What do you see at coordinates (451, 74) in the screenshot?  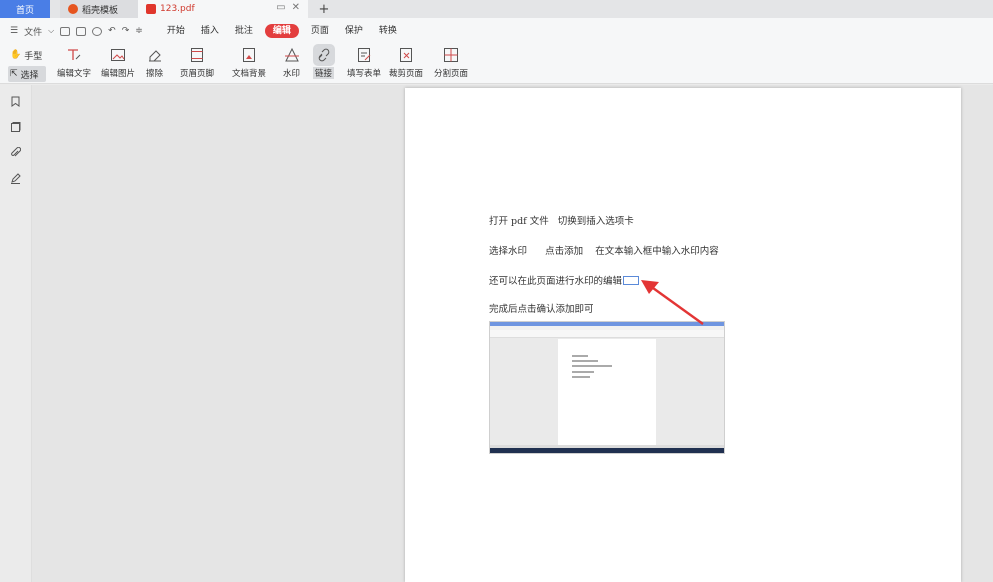 I see `split-page-label: 分割页面` at bounding box center [451, 74].